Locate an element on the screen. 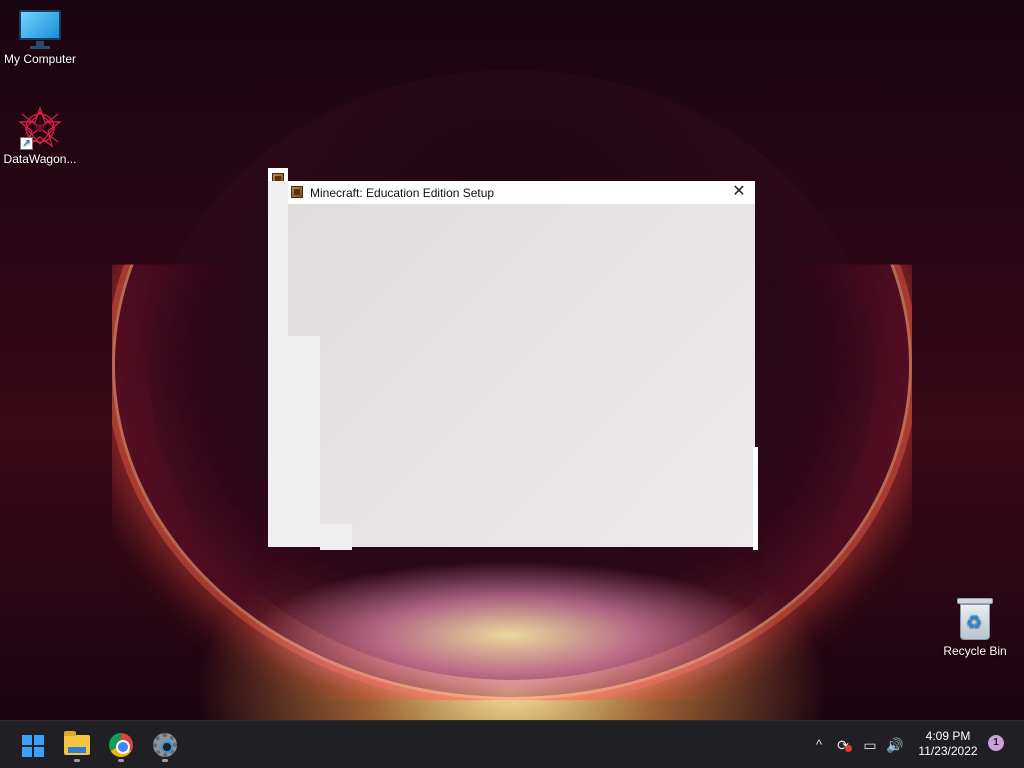  window-titlebar: Minecraft: Education Edition Setup ✕ is located at coordinates (521, 192).